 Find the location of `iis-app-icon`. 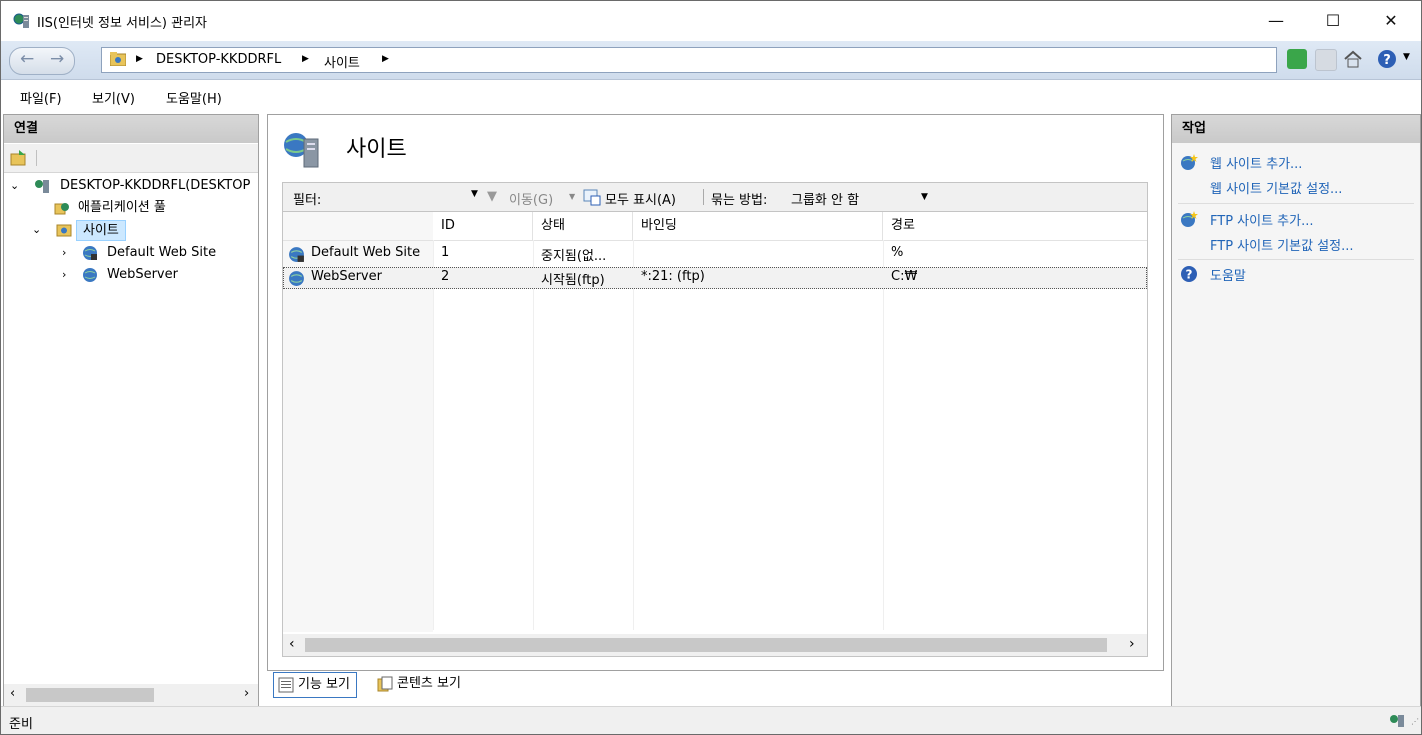

iis-app-icon is located at coordinates (21, 20).